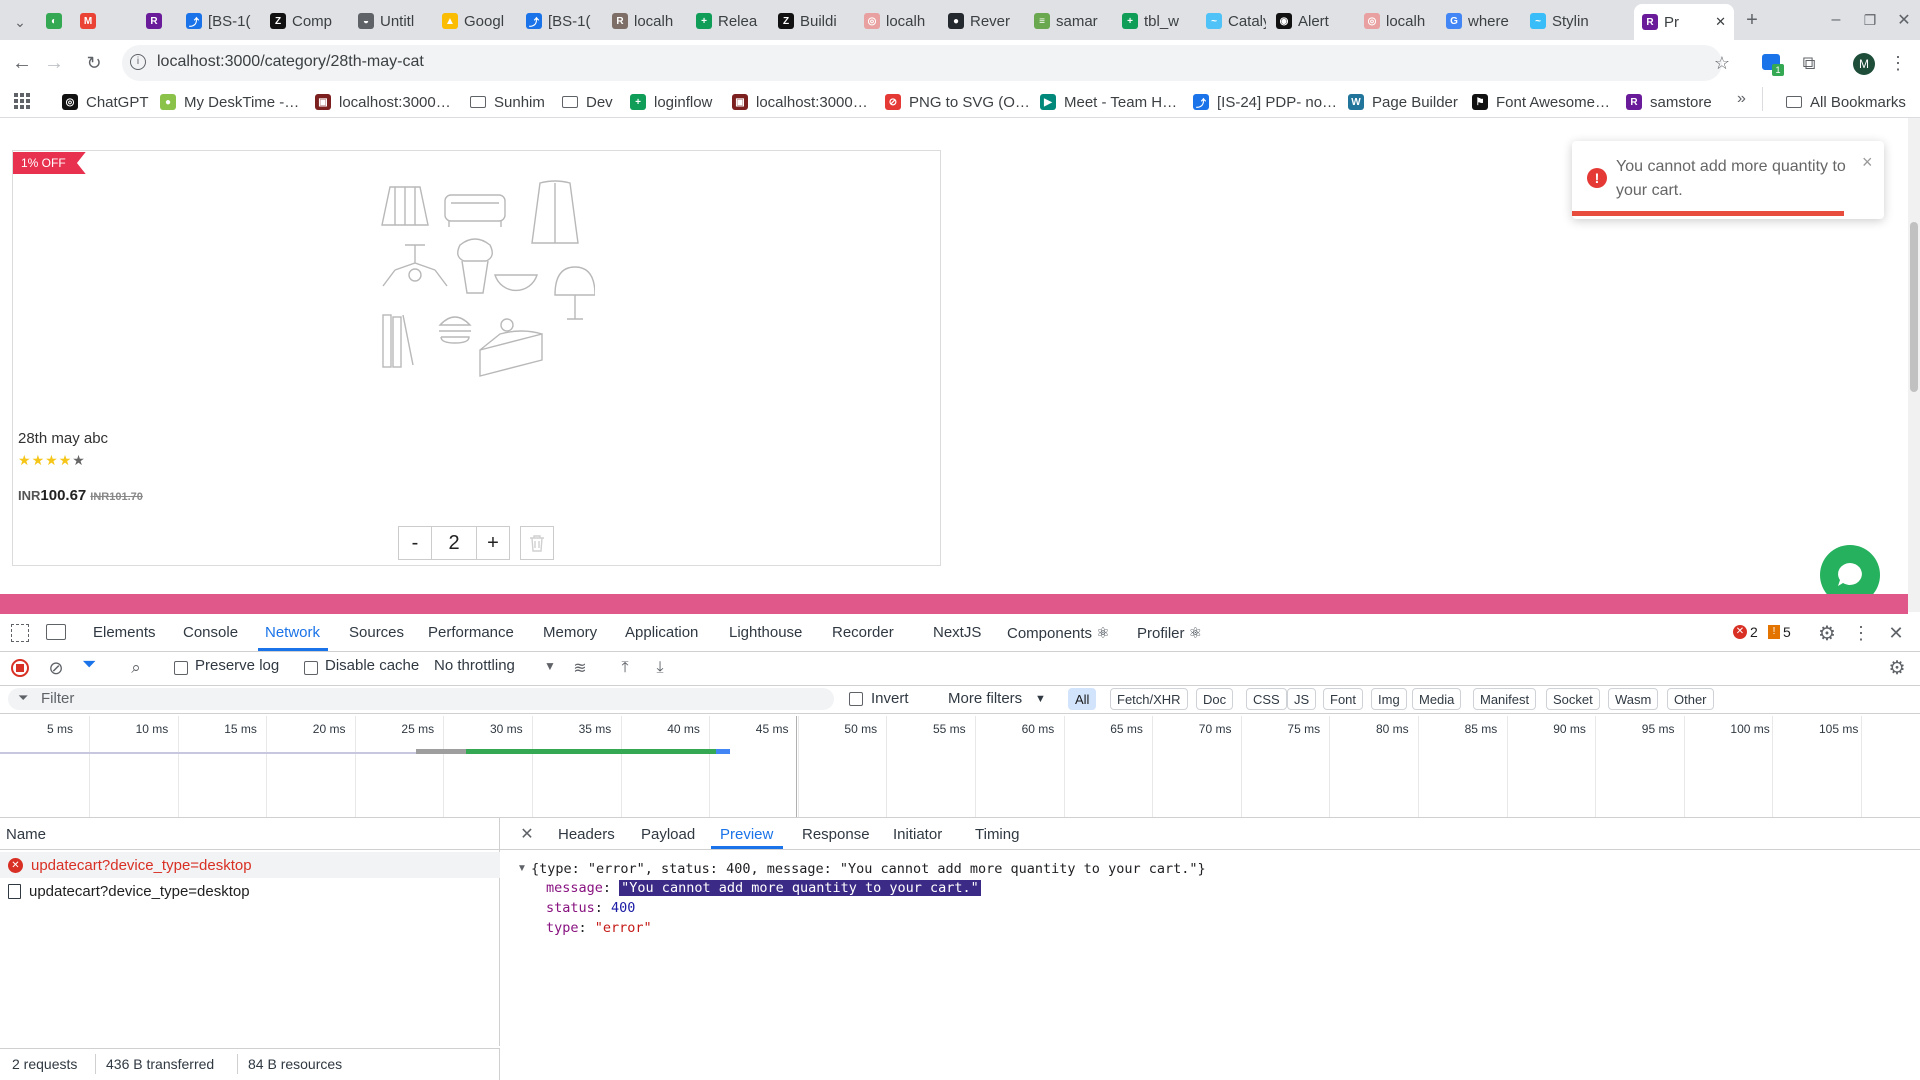 This screenshot has height=1080, width=1920. I want to click on devtools-tab-nextjs: NextJS, so click(957, 632).